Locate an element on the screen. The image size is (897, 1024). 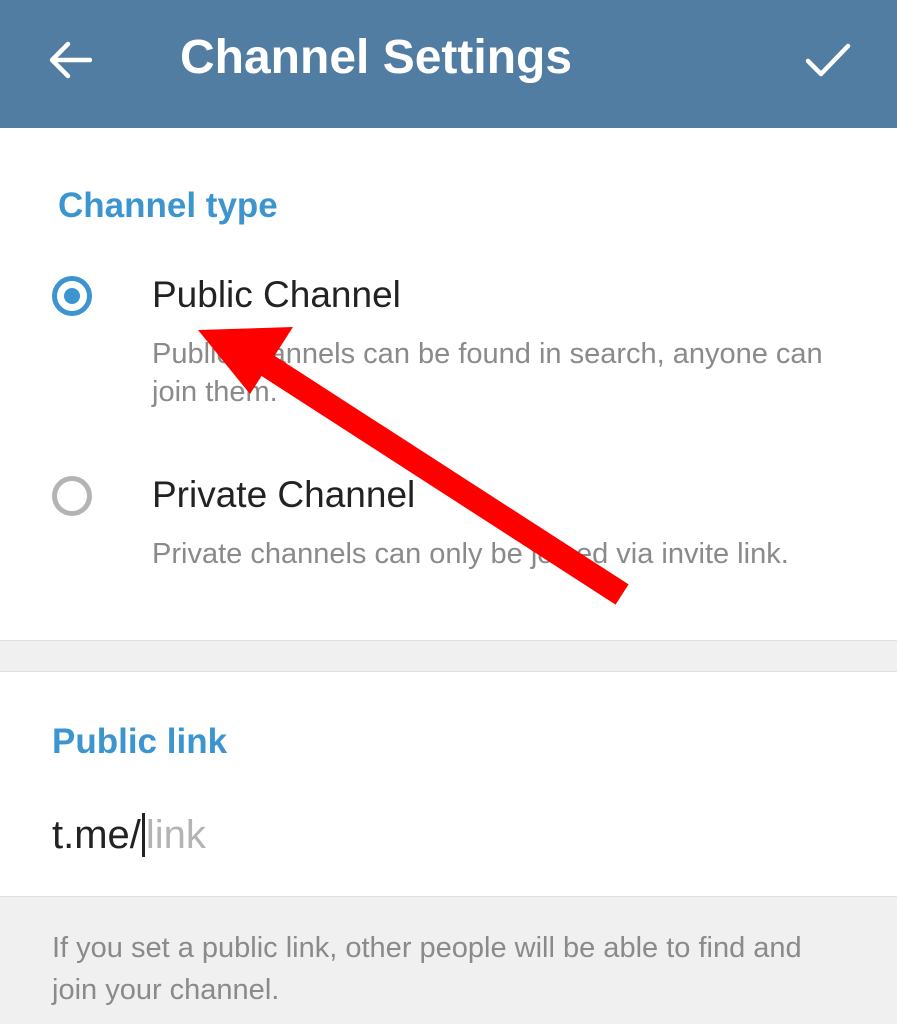
arrow-left-icon is located at coordinates (70, 60).